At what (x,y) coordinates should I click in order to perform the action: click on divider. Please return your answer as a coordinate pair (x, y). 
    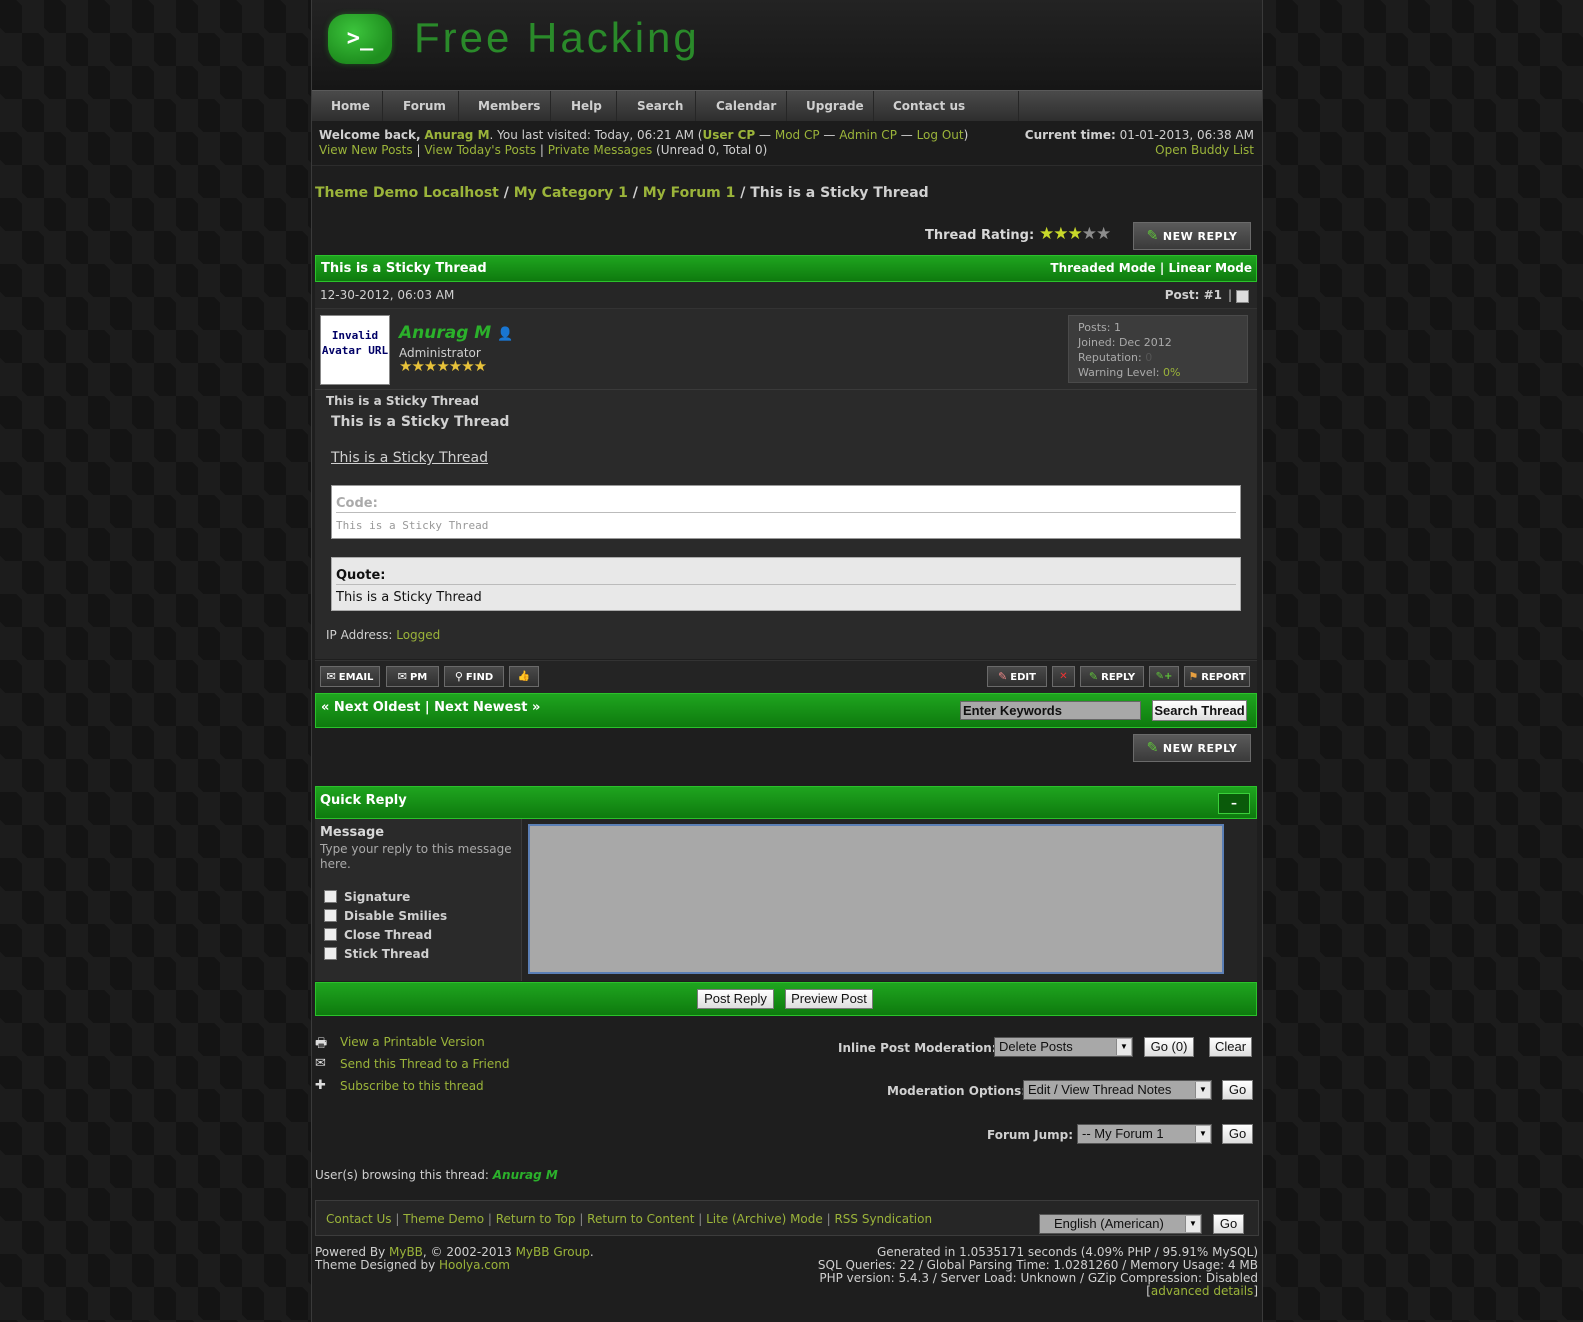
    Looking at the image, I should click on (786, 389).